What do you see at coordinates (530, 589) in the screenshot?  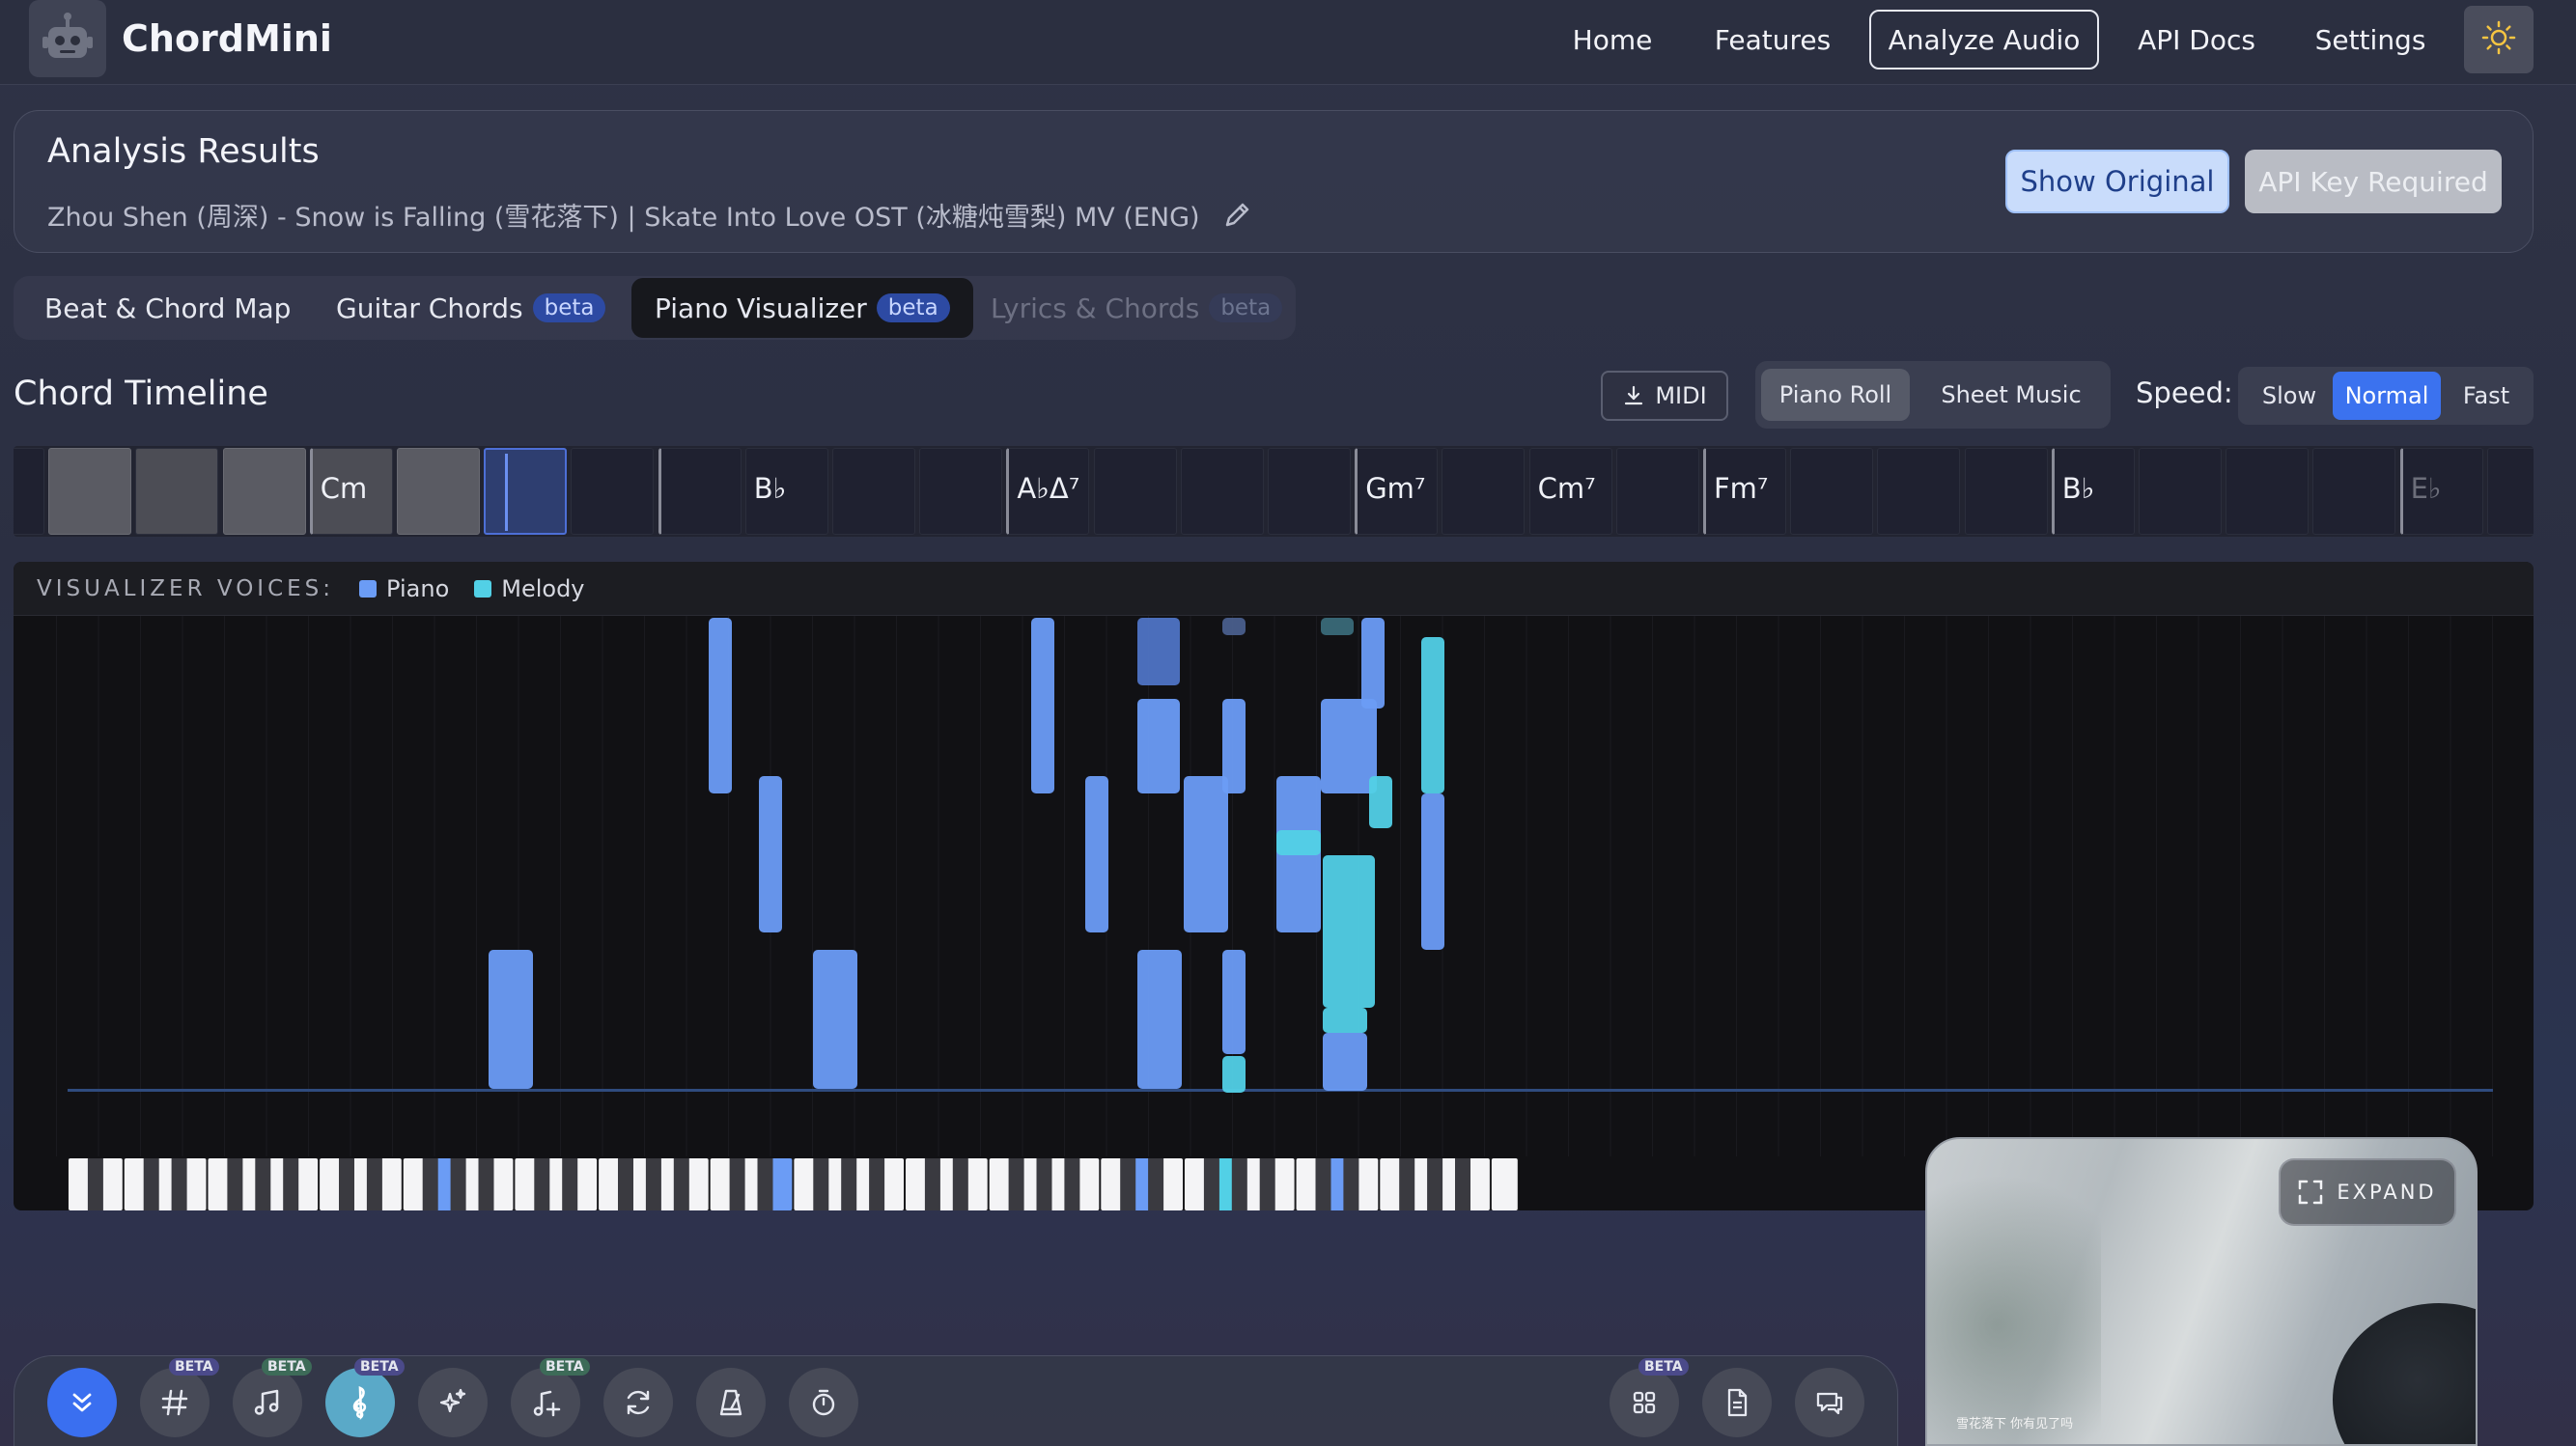 I see `legend-melody: Melody` at bounding box center [530, 589].